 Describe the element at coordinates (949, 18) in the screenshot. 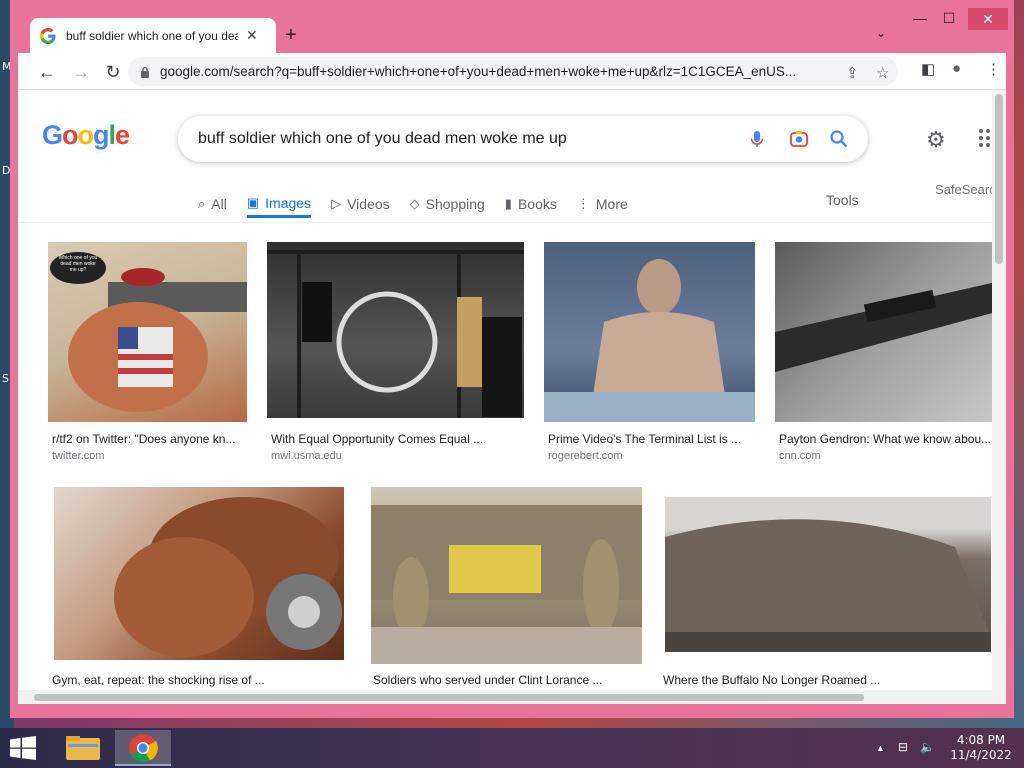

I see `maximize-button: ☐` at that location.